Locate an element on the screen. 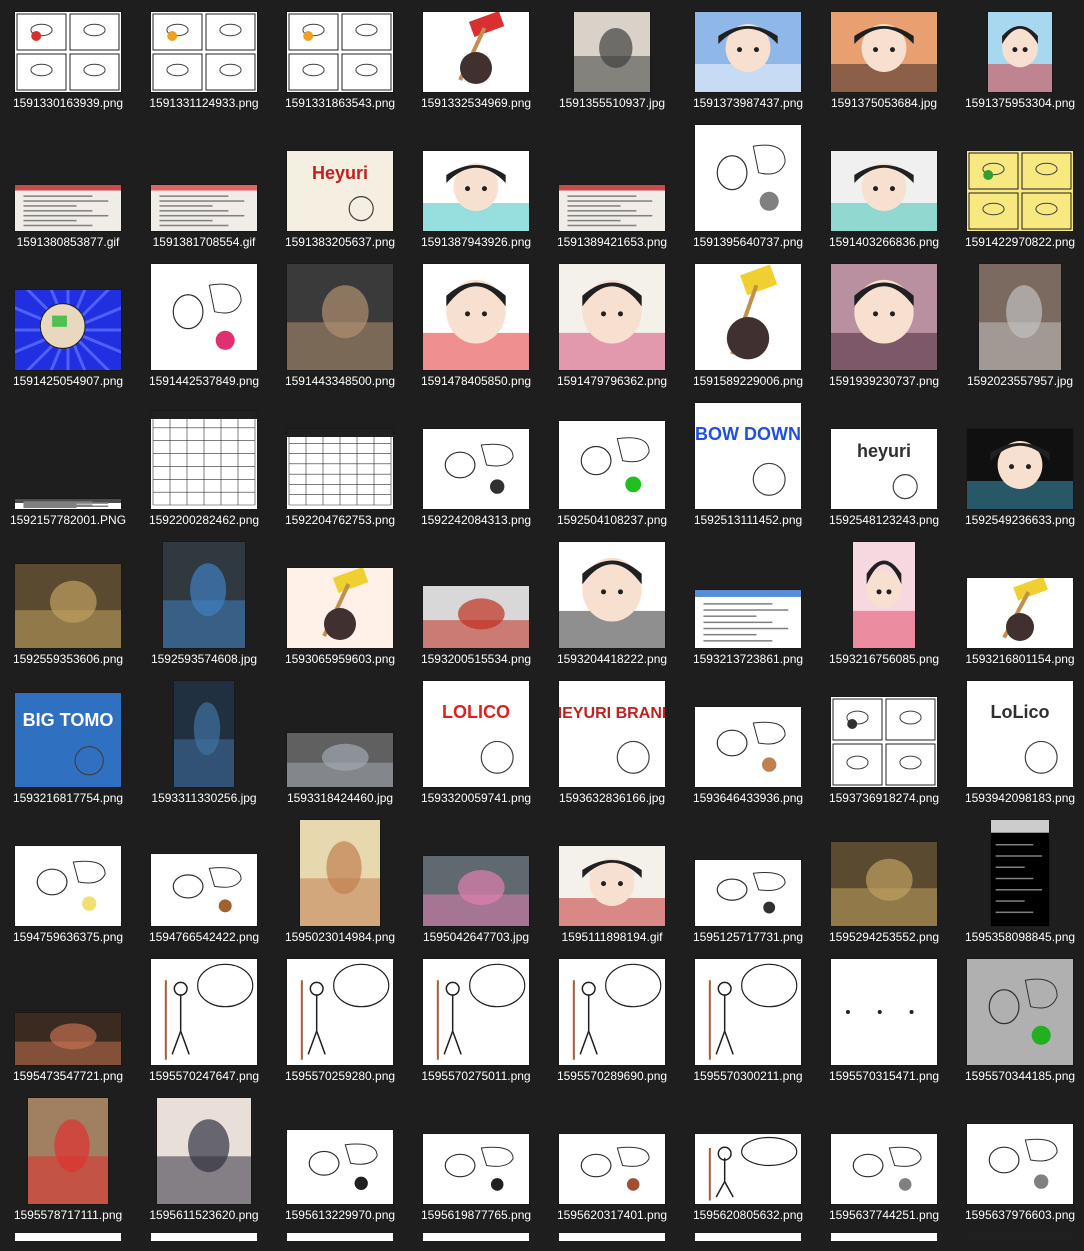  file-item: 1591422970822.png is located at coordinates (1018, 208).